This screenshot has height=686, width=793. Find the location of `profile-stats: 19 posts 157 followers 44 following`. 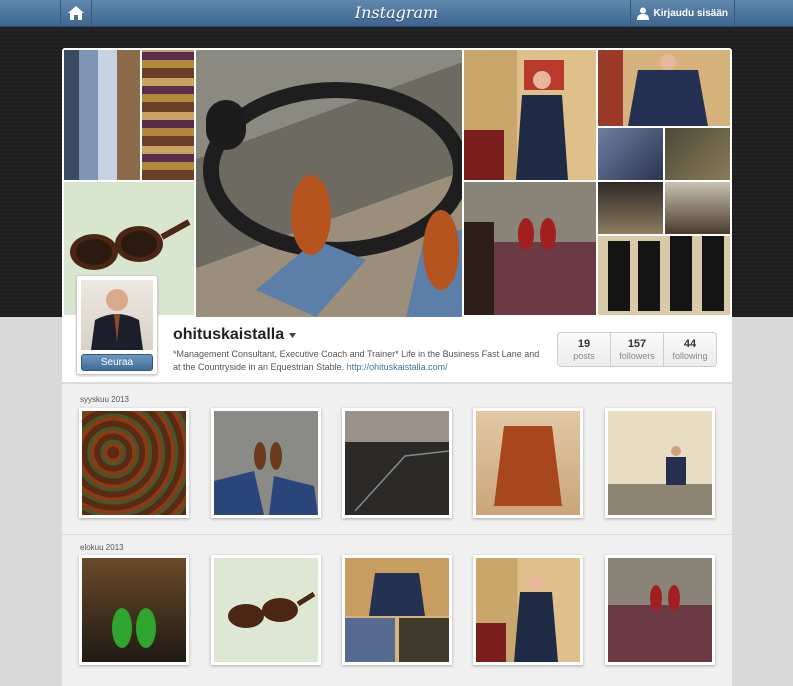

profile-stats: 19 posts 157 followers 44 following is located at coordinates (637, 349).